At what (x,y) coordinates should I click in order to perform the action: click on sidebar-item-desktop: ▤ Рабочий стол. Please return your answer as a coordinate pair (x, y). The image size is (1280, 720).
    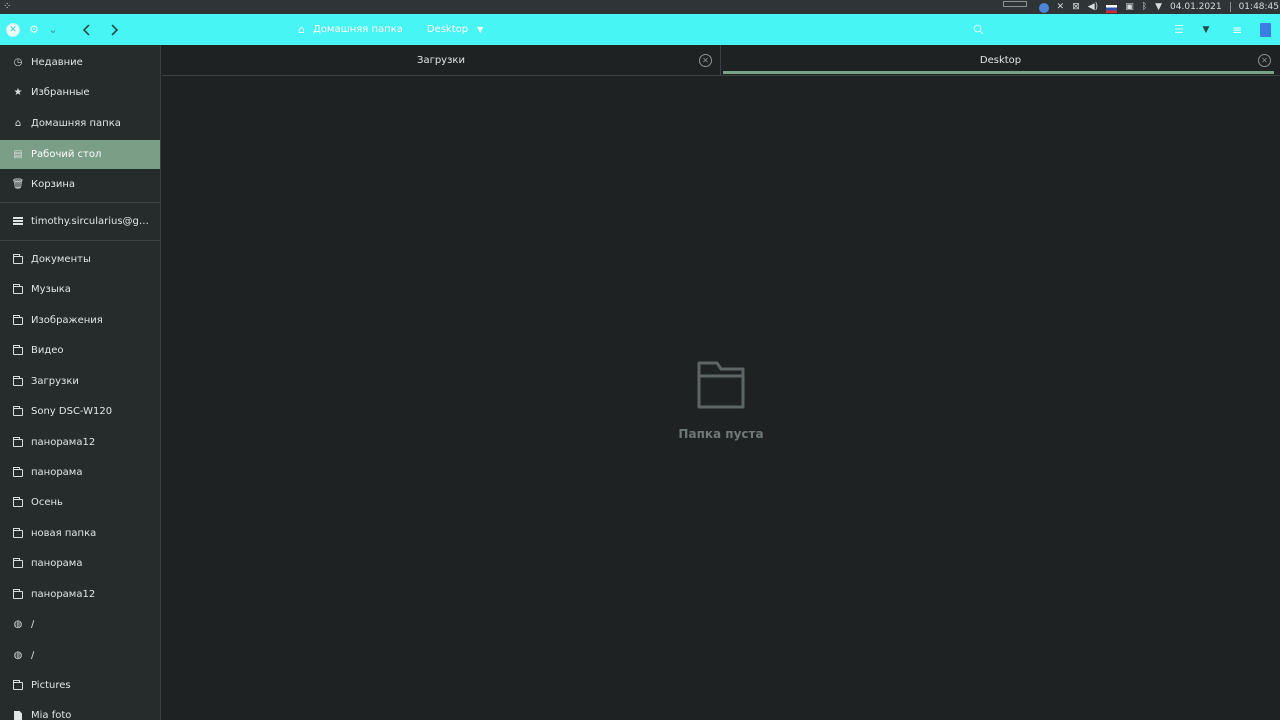
    Looking at the image, I should click on (80, 154).